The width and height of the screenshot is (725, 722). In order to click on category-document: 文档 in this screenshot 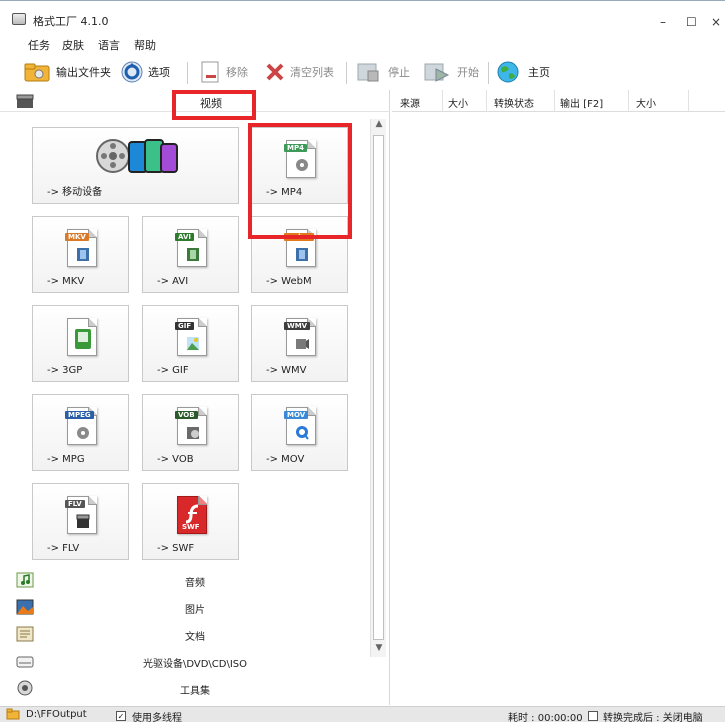, I will do `click(195, 634)`.